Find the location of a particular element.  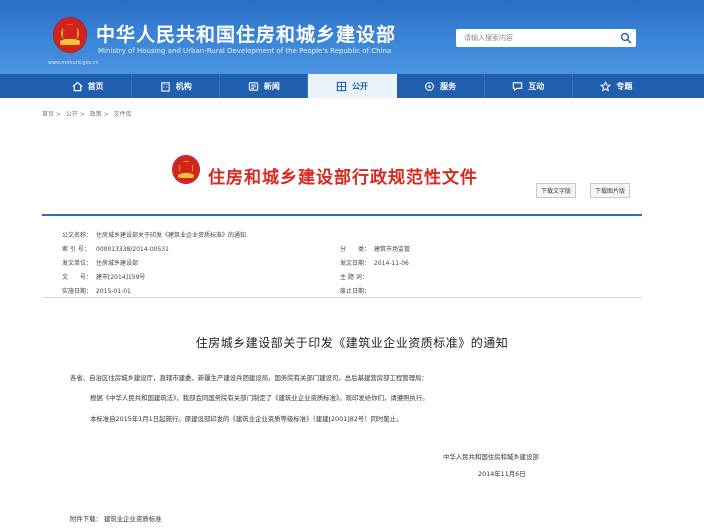

nav-item-news: 新闻 is located at coordinates (264, 86).